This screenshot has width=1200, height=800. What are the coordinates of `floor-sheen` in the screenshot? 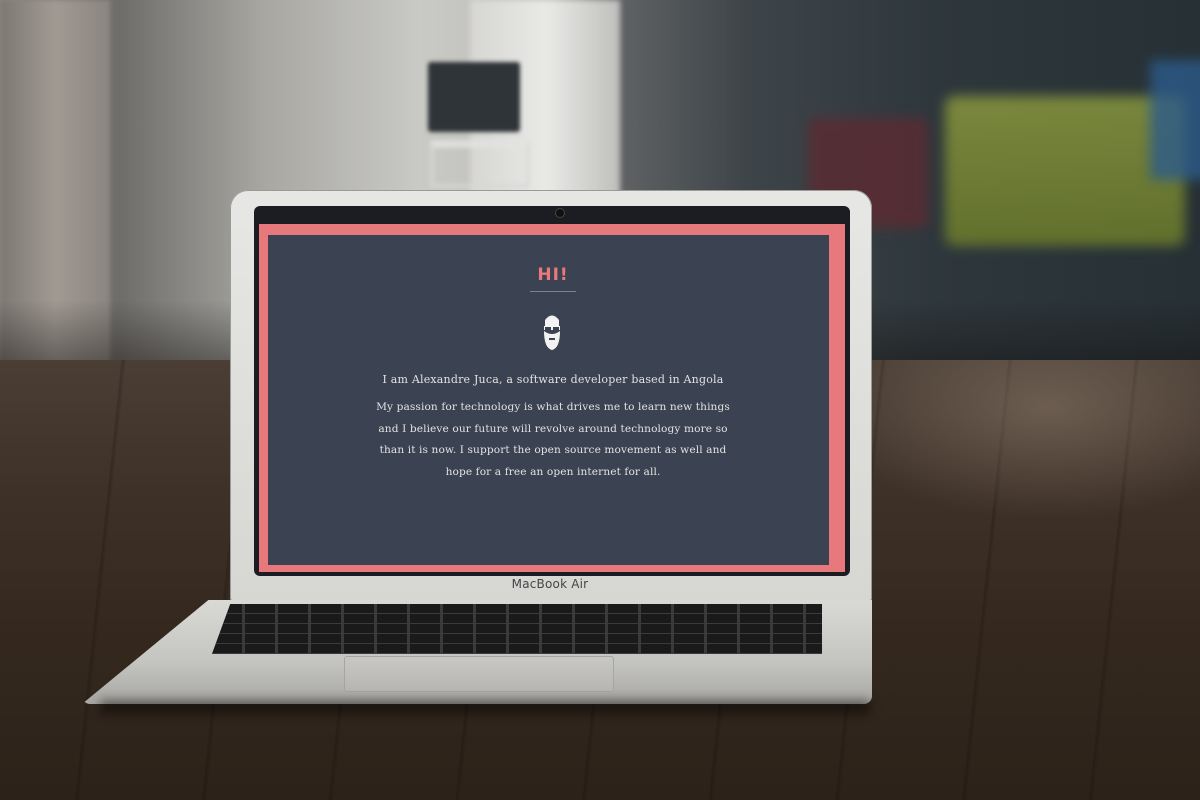 It's located at (1010, 440).